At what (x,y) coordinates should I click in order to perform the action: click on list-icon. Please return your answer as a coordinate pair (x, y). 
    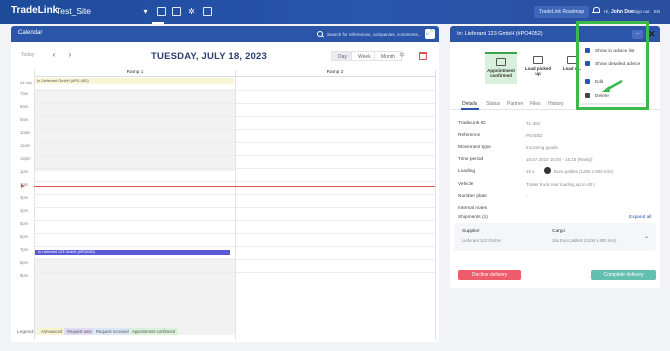
    Looking at the image, I should click on (176, 11).